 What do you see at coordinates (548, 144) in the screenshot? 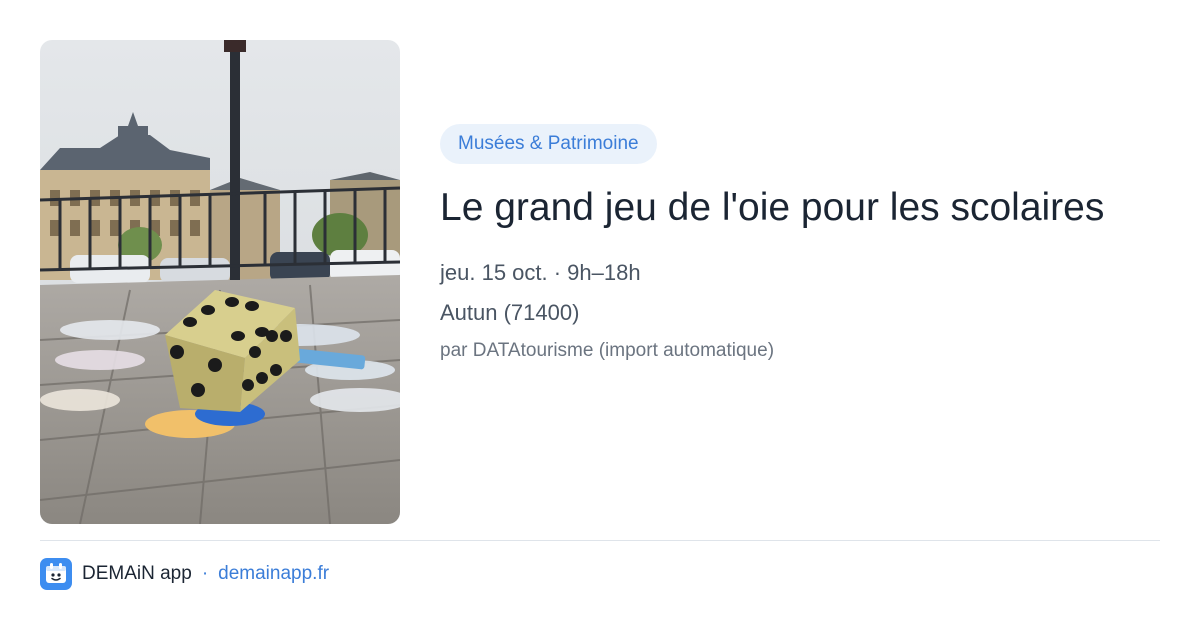
I see `category-badge: Musées & Patrimoine` at bounding box center [548, 144].